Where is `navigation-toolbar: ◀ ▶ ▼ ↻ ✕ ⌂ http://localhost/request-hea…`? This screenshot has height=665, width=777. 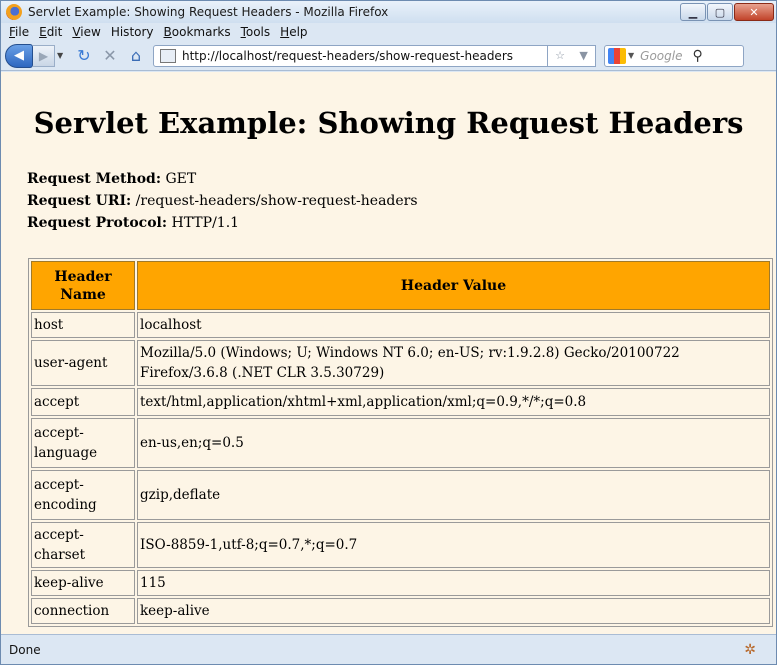 navigation-toolbar: ◀ ▶ ▼ ↻ ✕ ⌂ http://localhost/request-hea… is located at coordinates (388, 56).